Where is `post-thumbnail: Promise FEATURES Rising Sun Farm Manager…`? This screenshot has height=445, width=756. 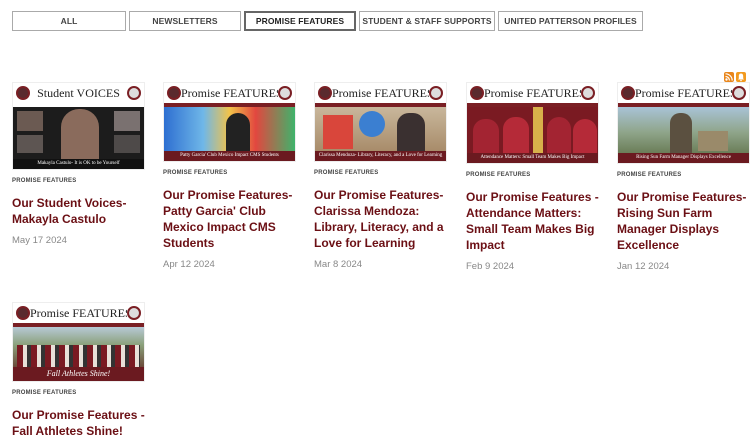 post-thumbnail: Promise FEATURES Rising Sun Farm Manager… is located at coordinates (683, 123).